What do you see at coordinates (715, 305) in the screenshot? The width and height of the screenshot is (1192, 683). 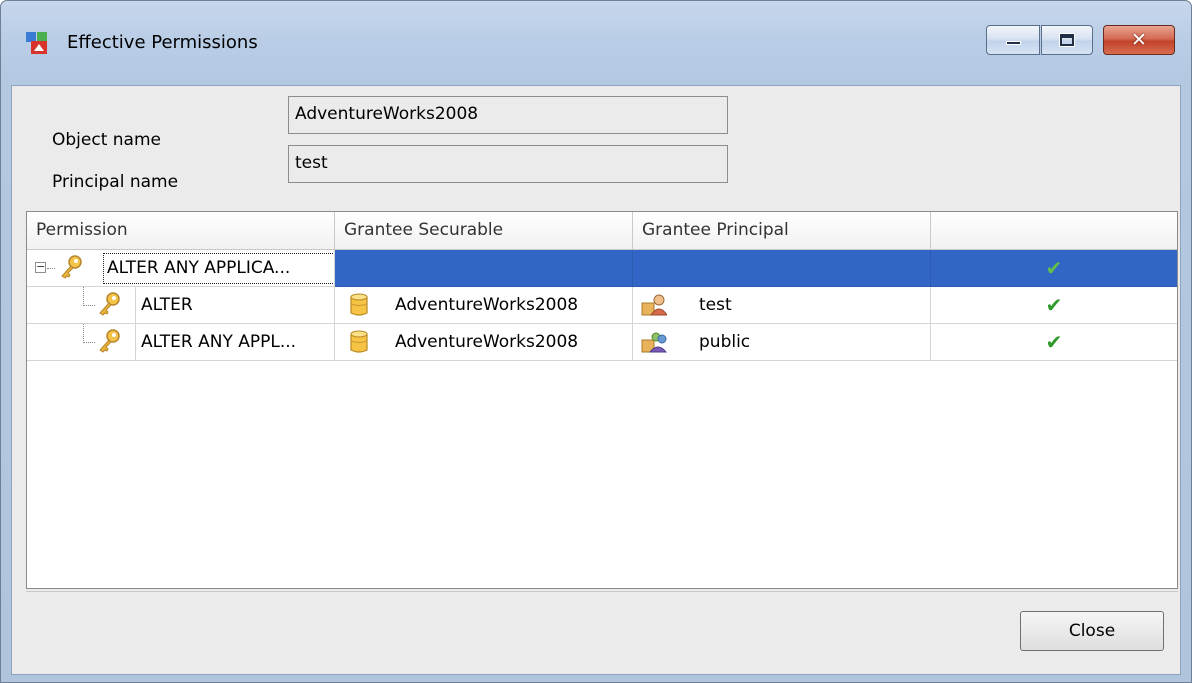 I see `principal-name: test` at bounding box center [715, 305].